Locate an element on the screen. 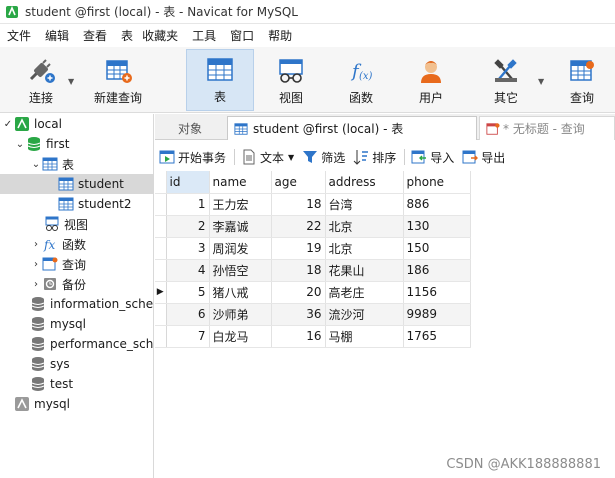 The width and height of the screenshot is (615, 478). tree-item-performance-schema: performance_sch is located at coordinates (77, 344).